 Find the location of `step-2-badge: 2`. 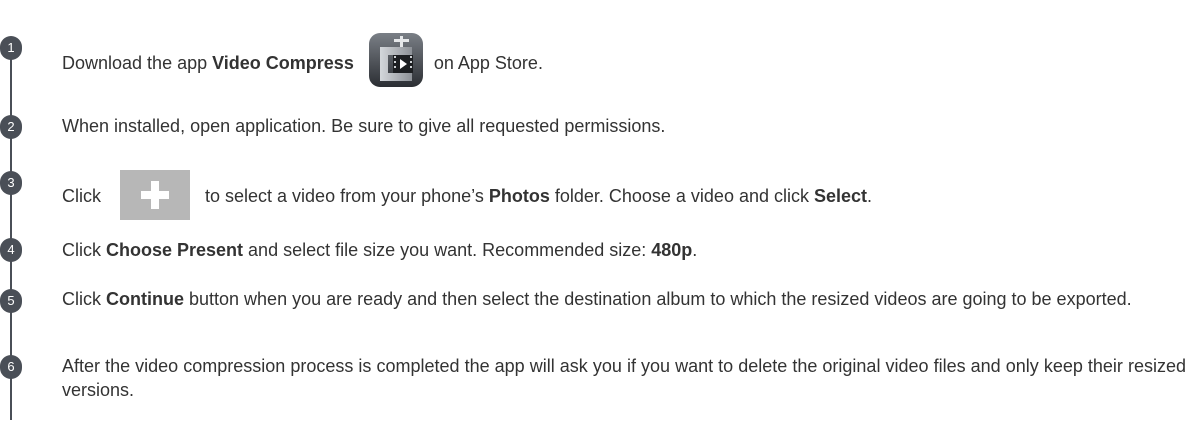

step-2-badge: 2 is located at coordinates (11, 127).